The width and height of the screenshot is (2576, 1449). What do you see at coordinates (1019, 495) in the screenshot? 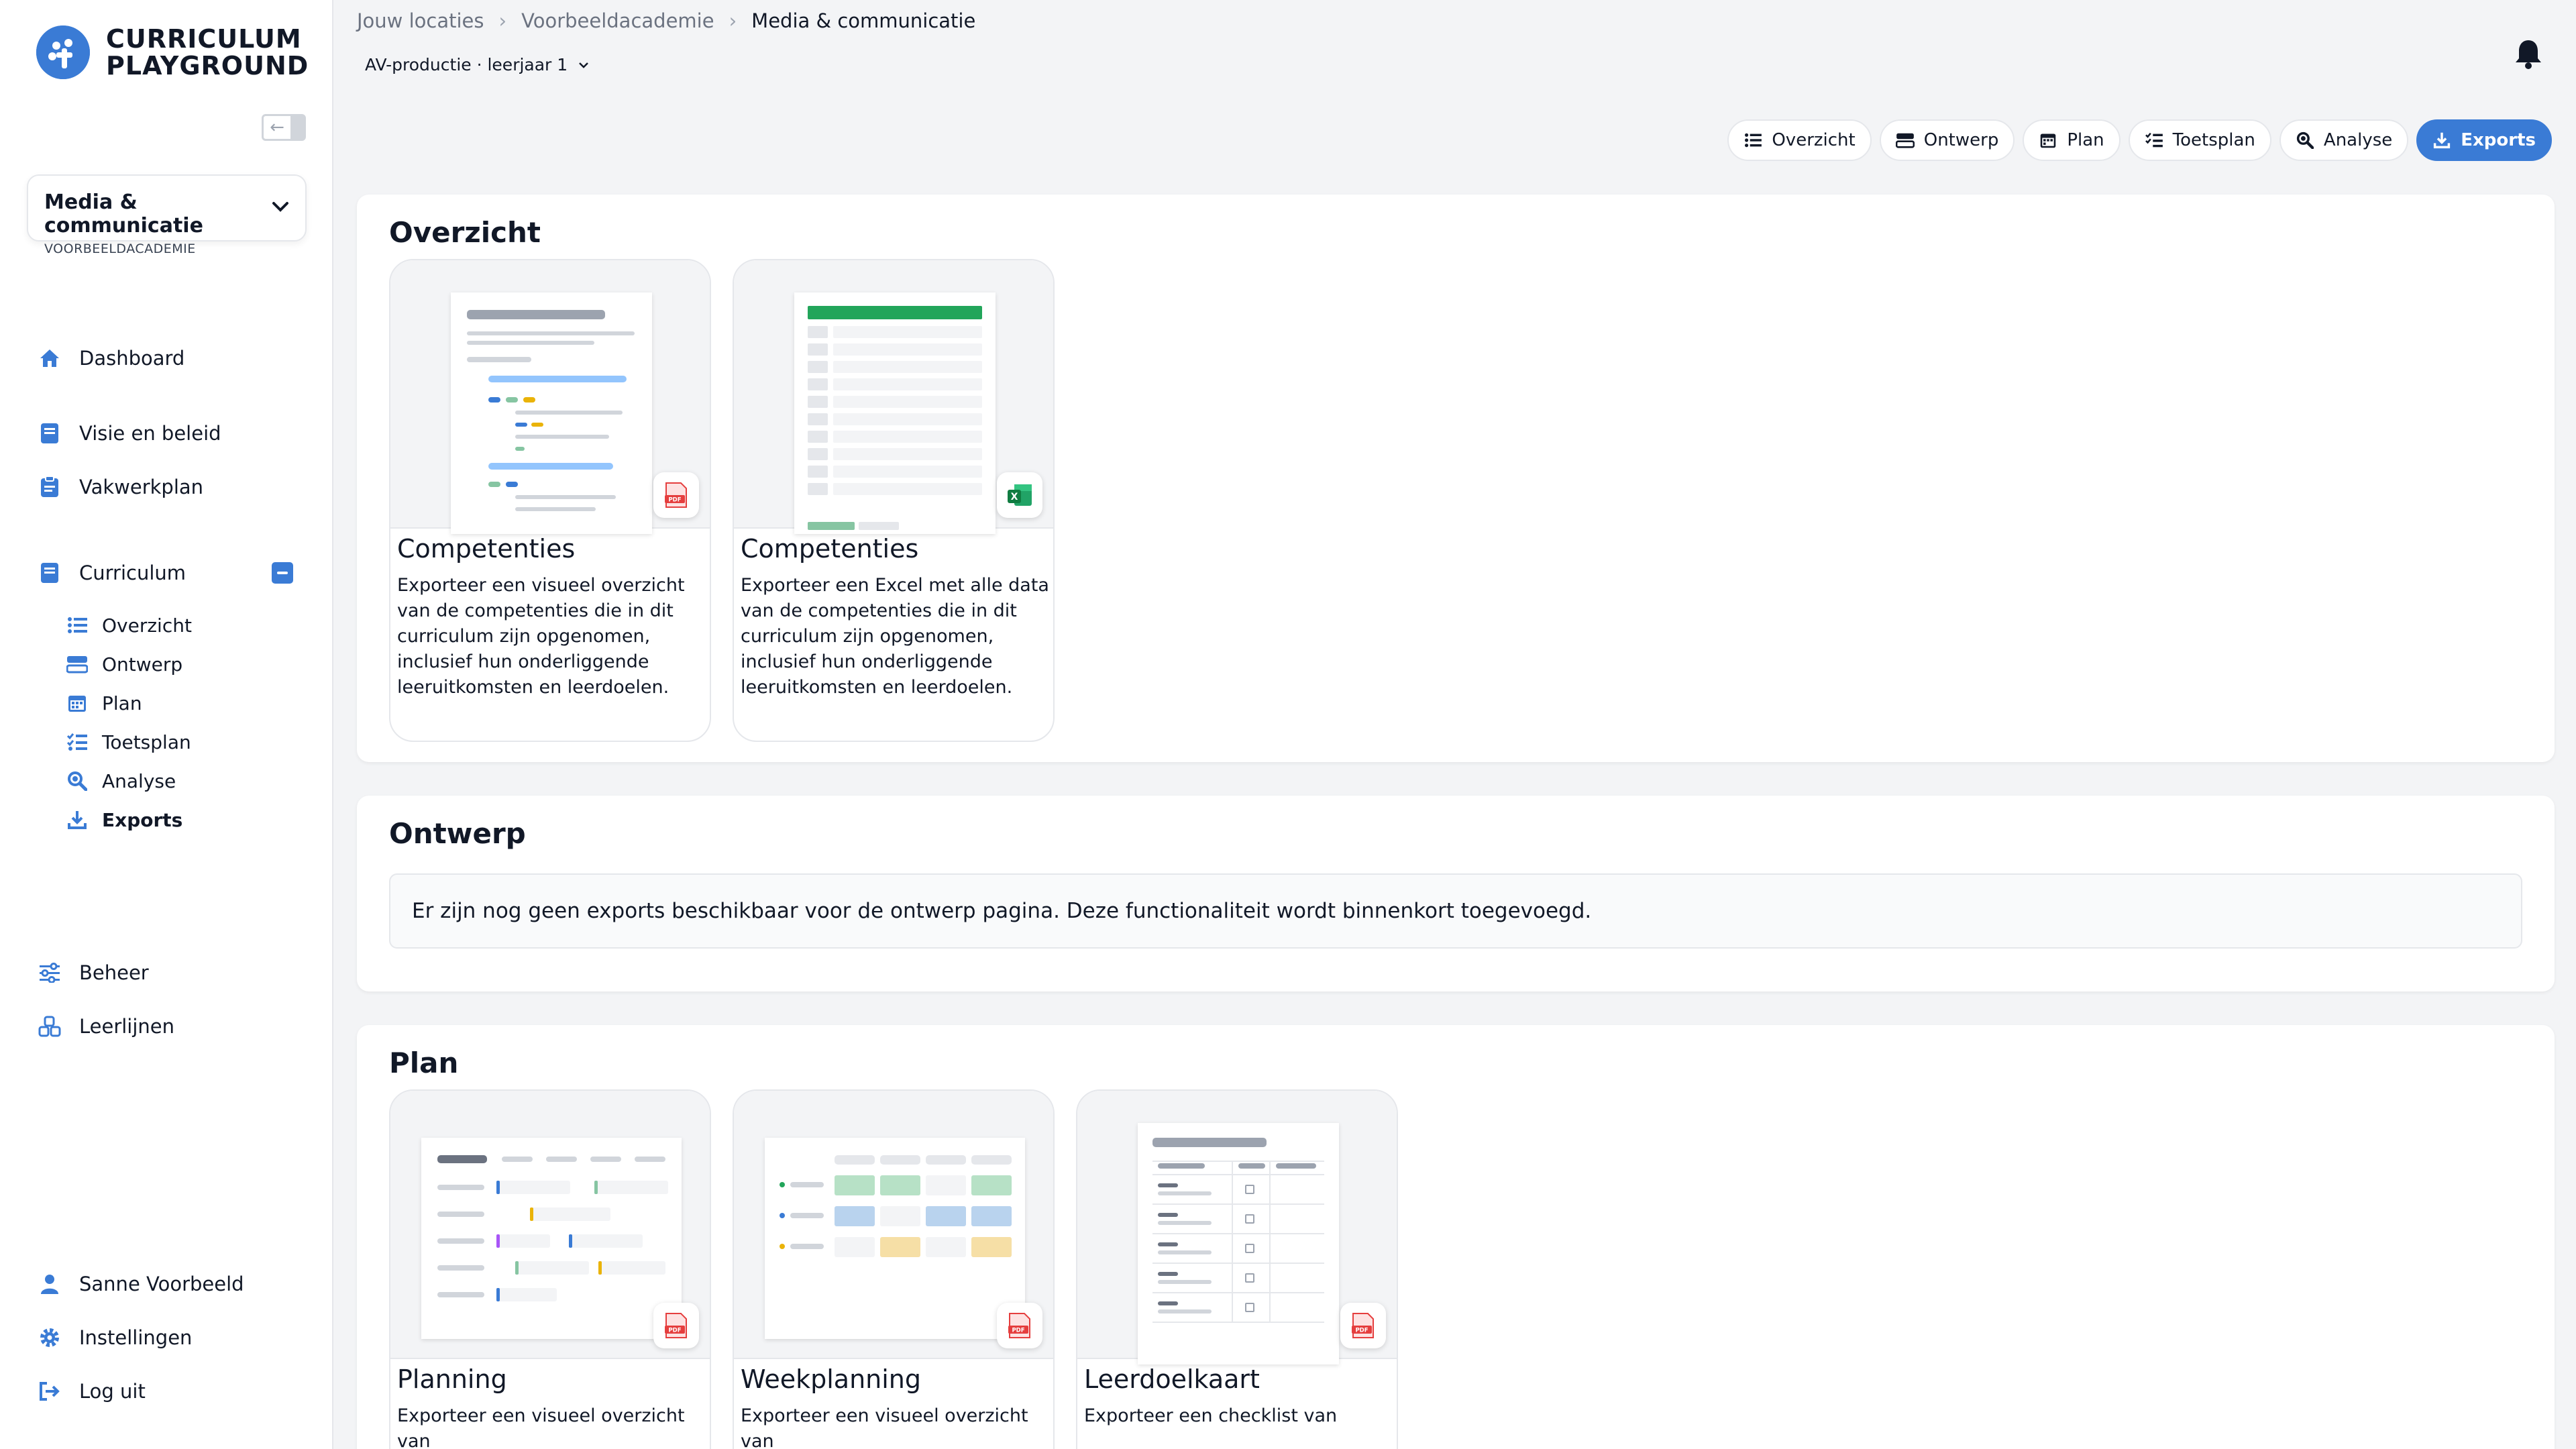
I see `excel-icon: X` at bounding box center [1019, 495].